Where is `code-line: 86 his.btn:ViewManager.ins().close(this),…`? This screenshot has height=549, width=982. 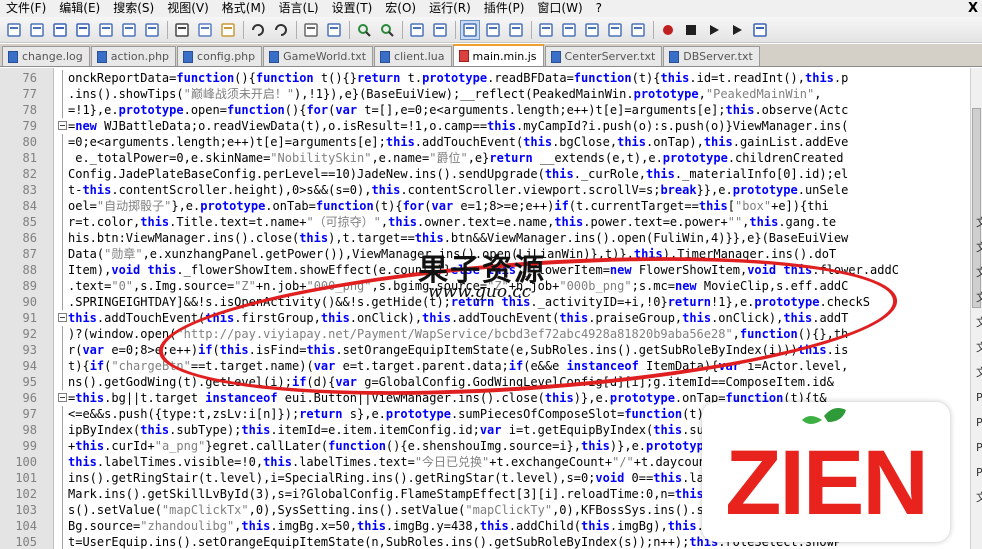 code-line: 86 his.btn:ViewManager.ins().close(this),… is located at coordinates (485, 238).